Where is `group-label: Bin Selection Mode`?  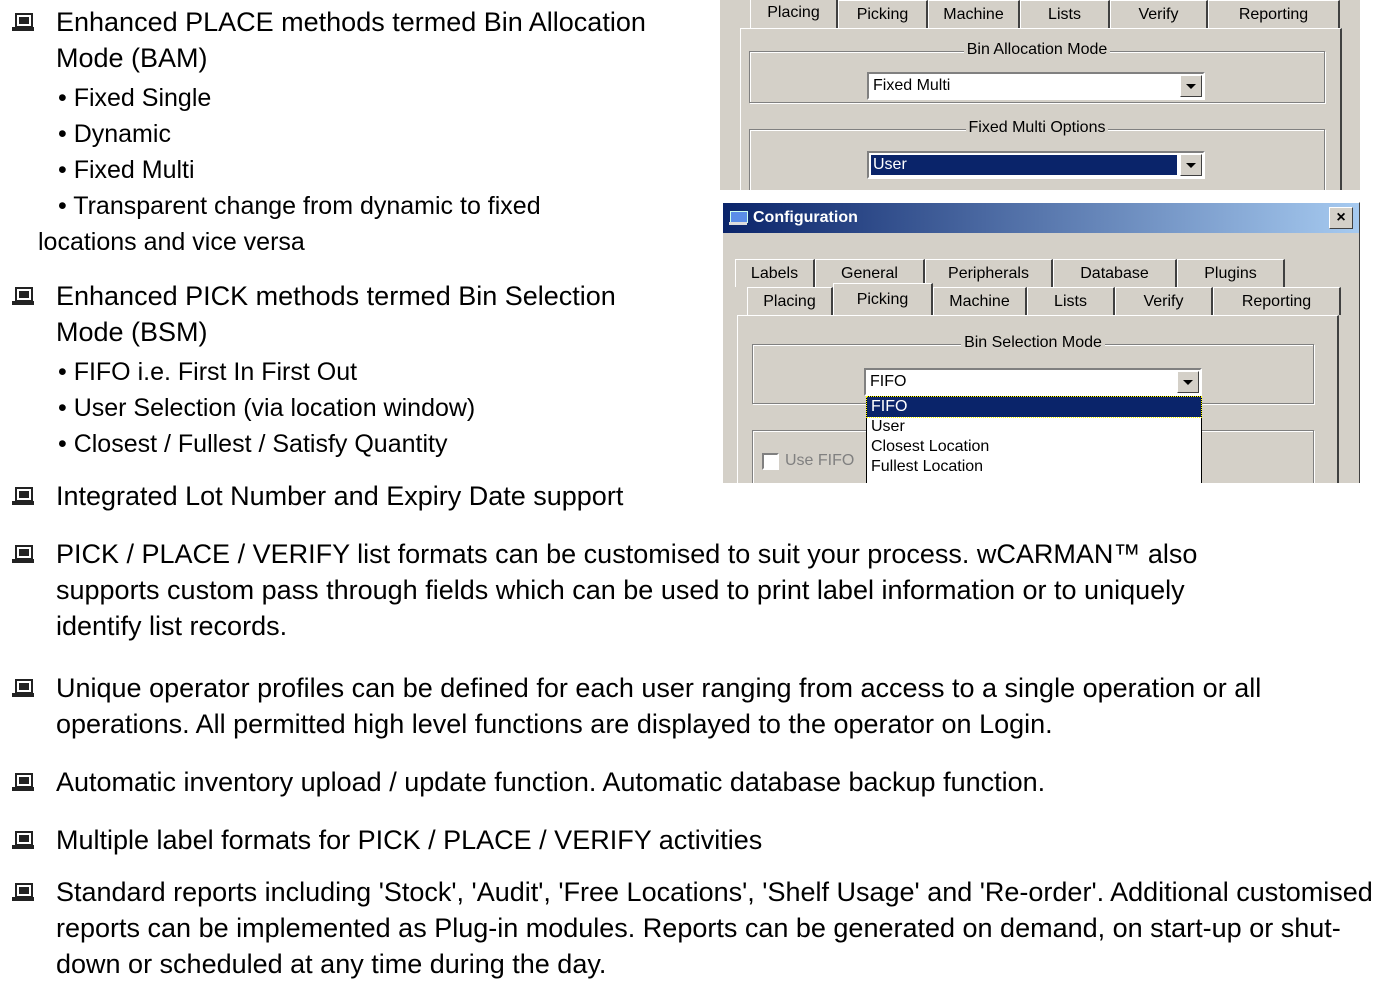
group-label: Bin Selection Mode is located at coordinates (1033, 342).